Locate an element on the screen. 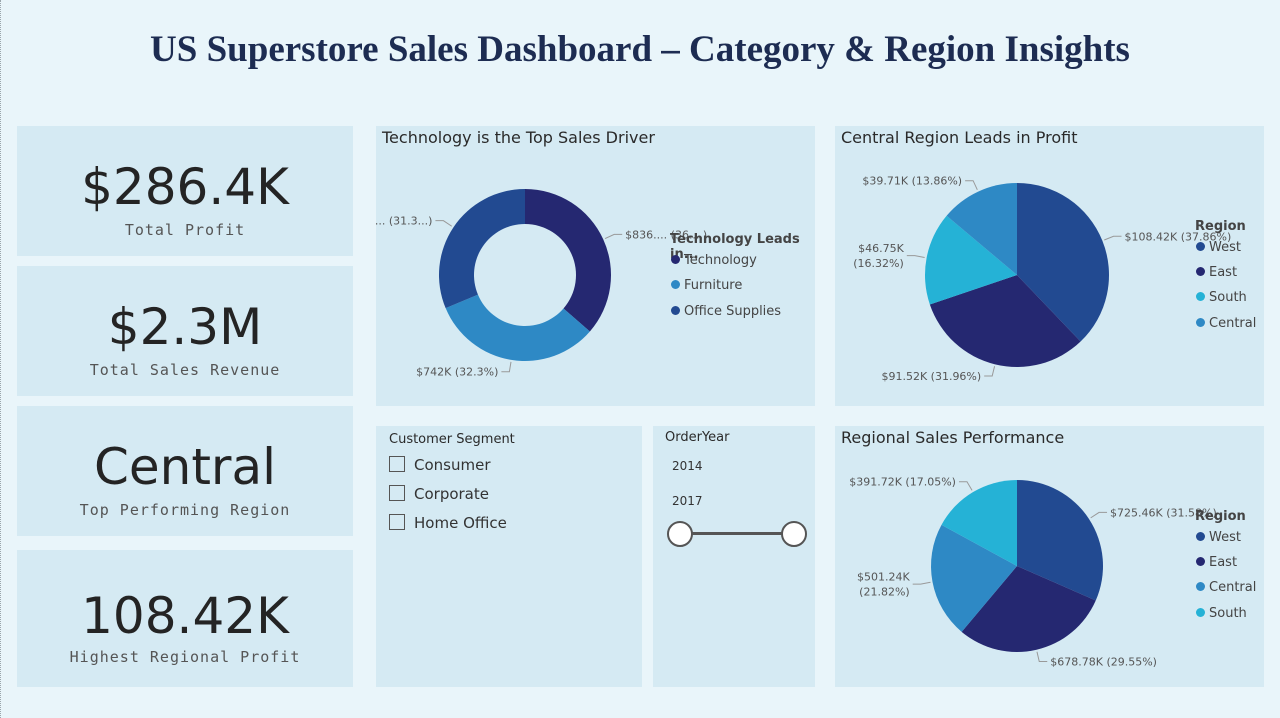 The height and width of the screenshot is (718, 1280). data-label: (21.82%) is located at coordinates (884, 592).